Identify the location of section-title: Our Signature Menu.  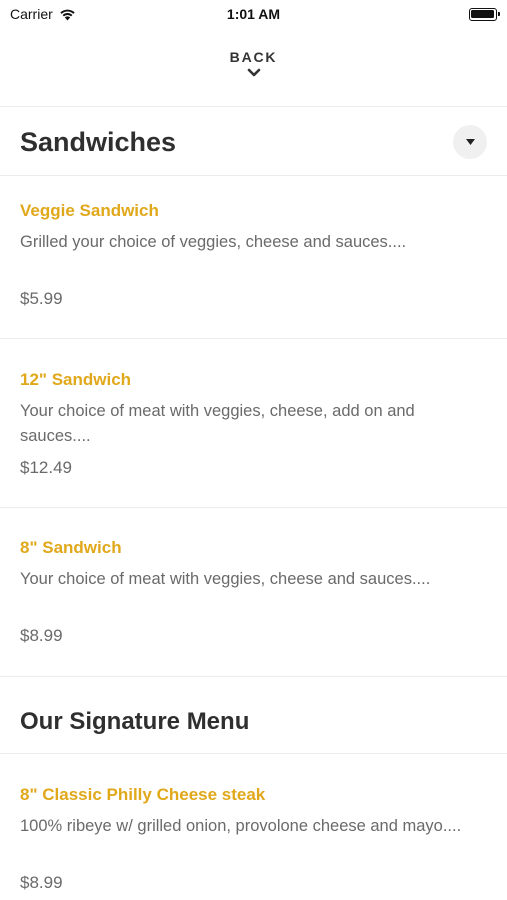
(135, 721).